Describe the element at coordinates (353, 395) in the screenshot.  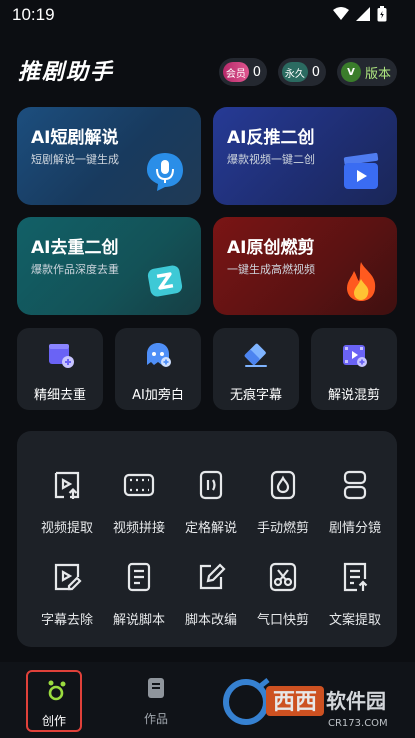
I see `tool-label: 解说混剪` at that location.